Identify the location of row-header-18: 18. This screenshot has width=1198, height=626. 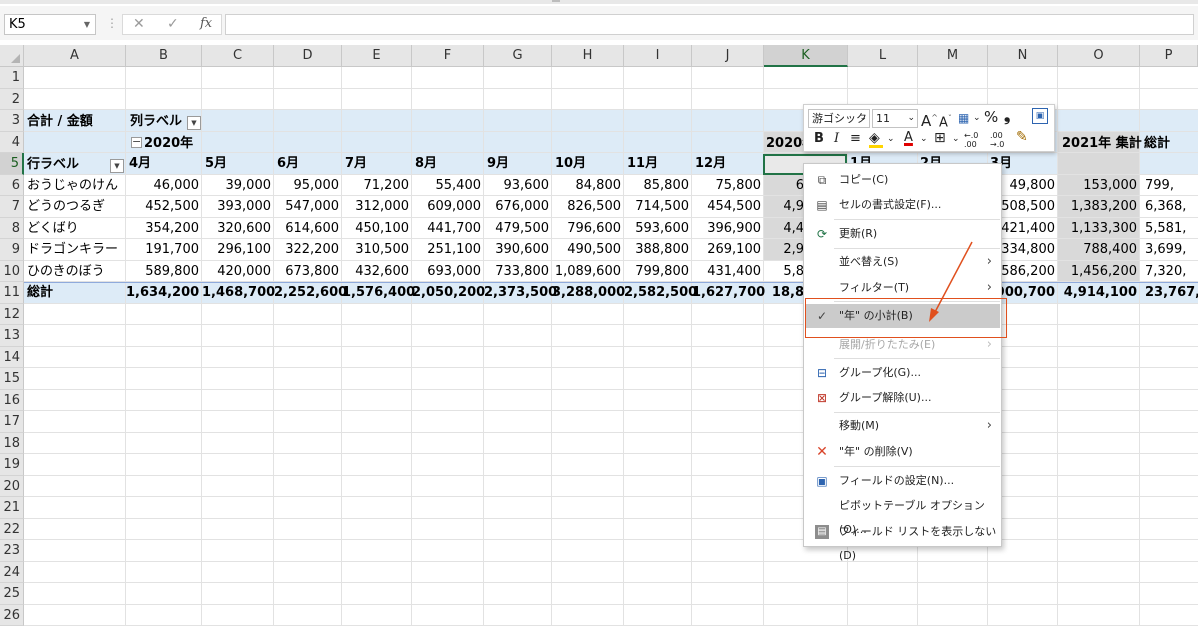
(12, 443).